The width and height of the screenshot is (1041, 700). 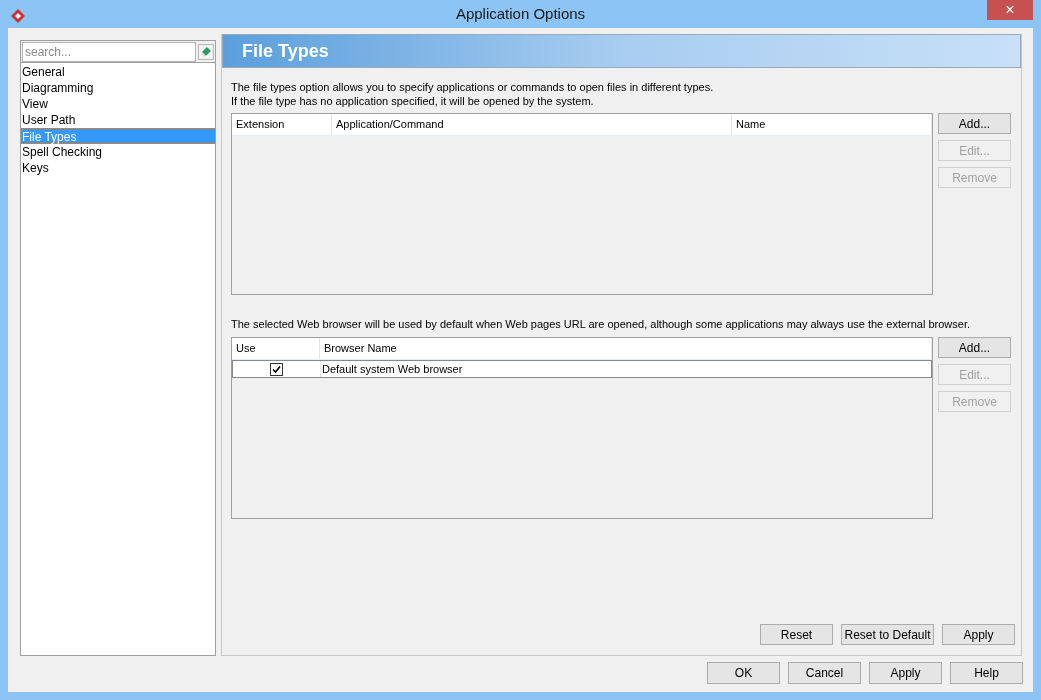 I want to click on browser-note: The selected Web browser will be used by default when Web pages URL are opened, although some applications may always use the external browser., so click(x=601, y=324).